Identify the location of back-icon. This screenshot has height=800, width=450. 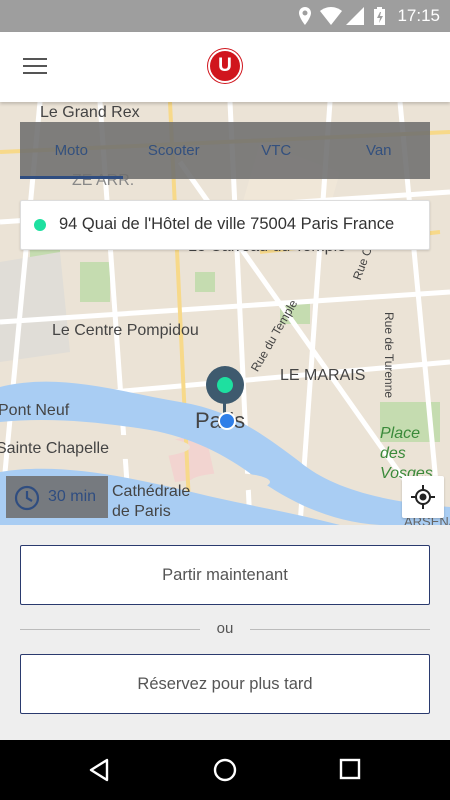
(99, 770).